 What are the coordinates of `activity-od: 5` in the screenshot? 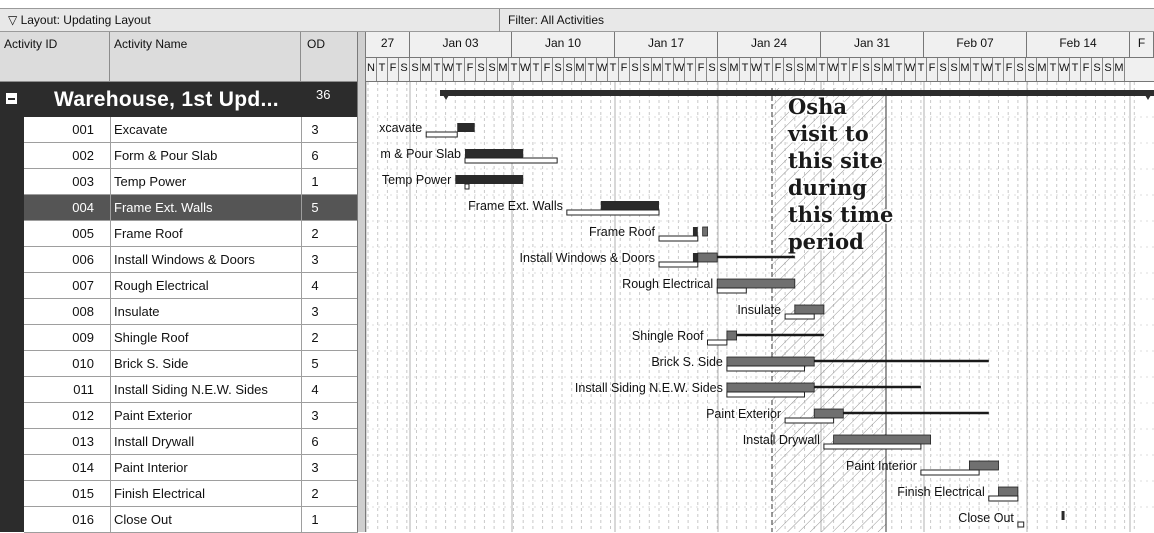 It's located at (315, 363).